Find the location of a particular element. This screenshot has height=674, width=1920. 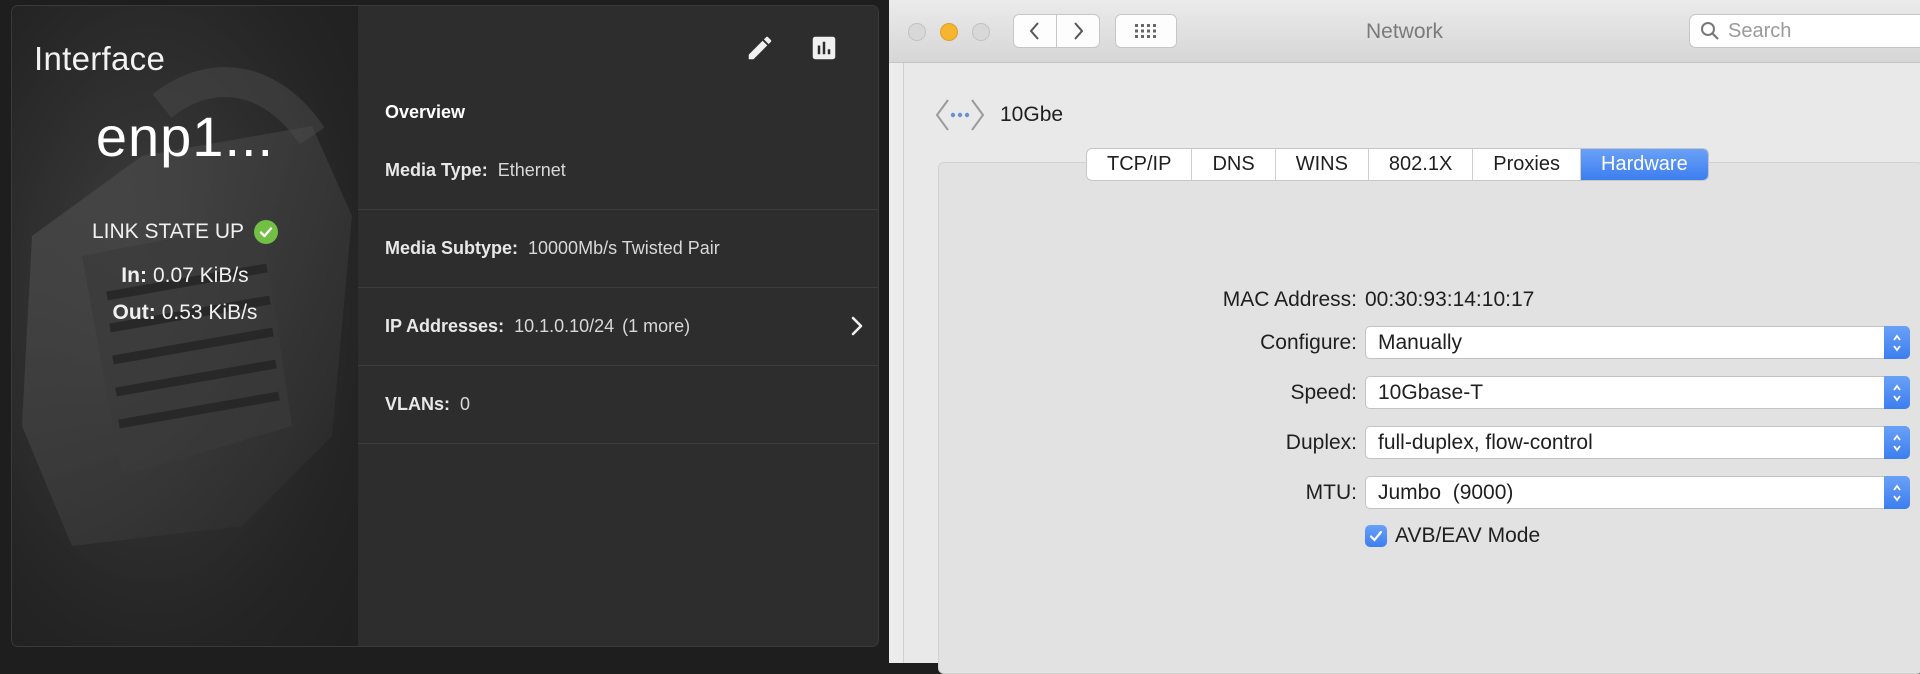

tab-hardware: Hardware is located at coordinates (1644, 164).